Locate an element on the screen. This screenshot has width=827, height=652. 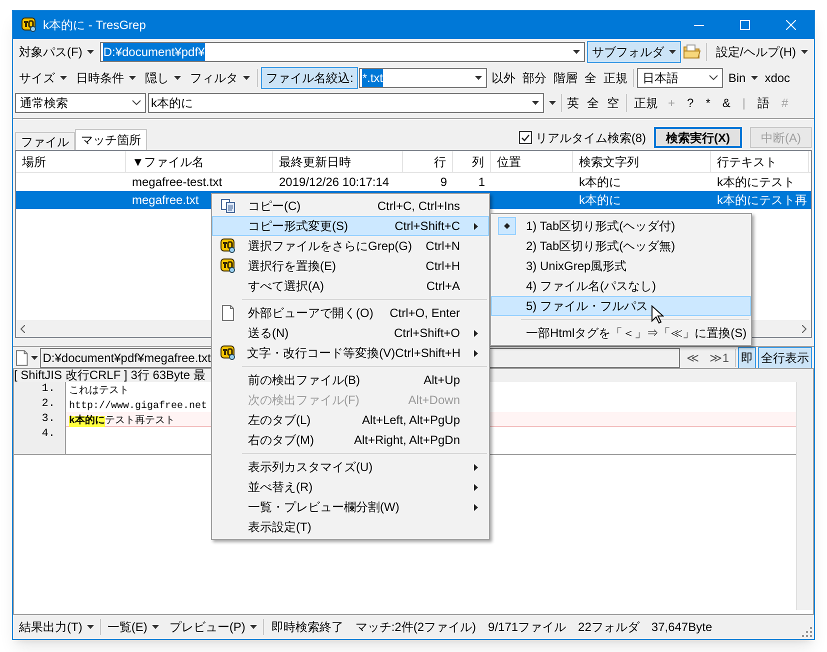
table-cell-text: k本的にテスト is located at coordinates (756, 182).